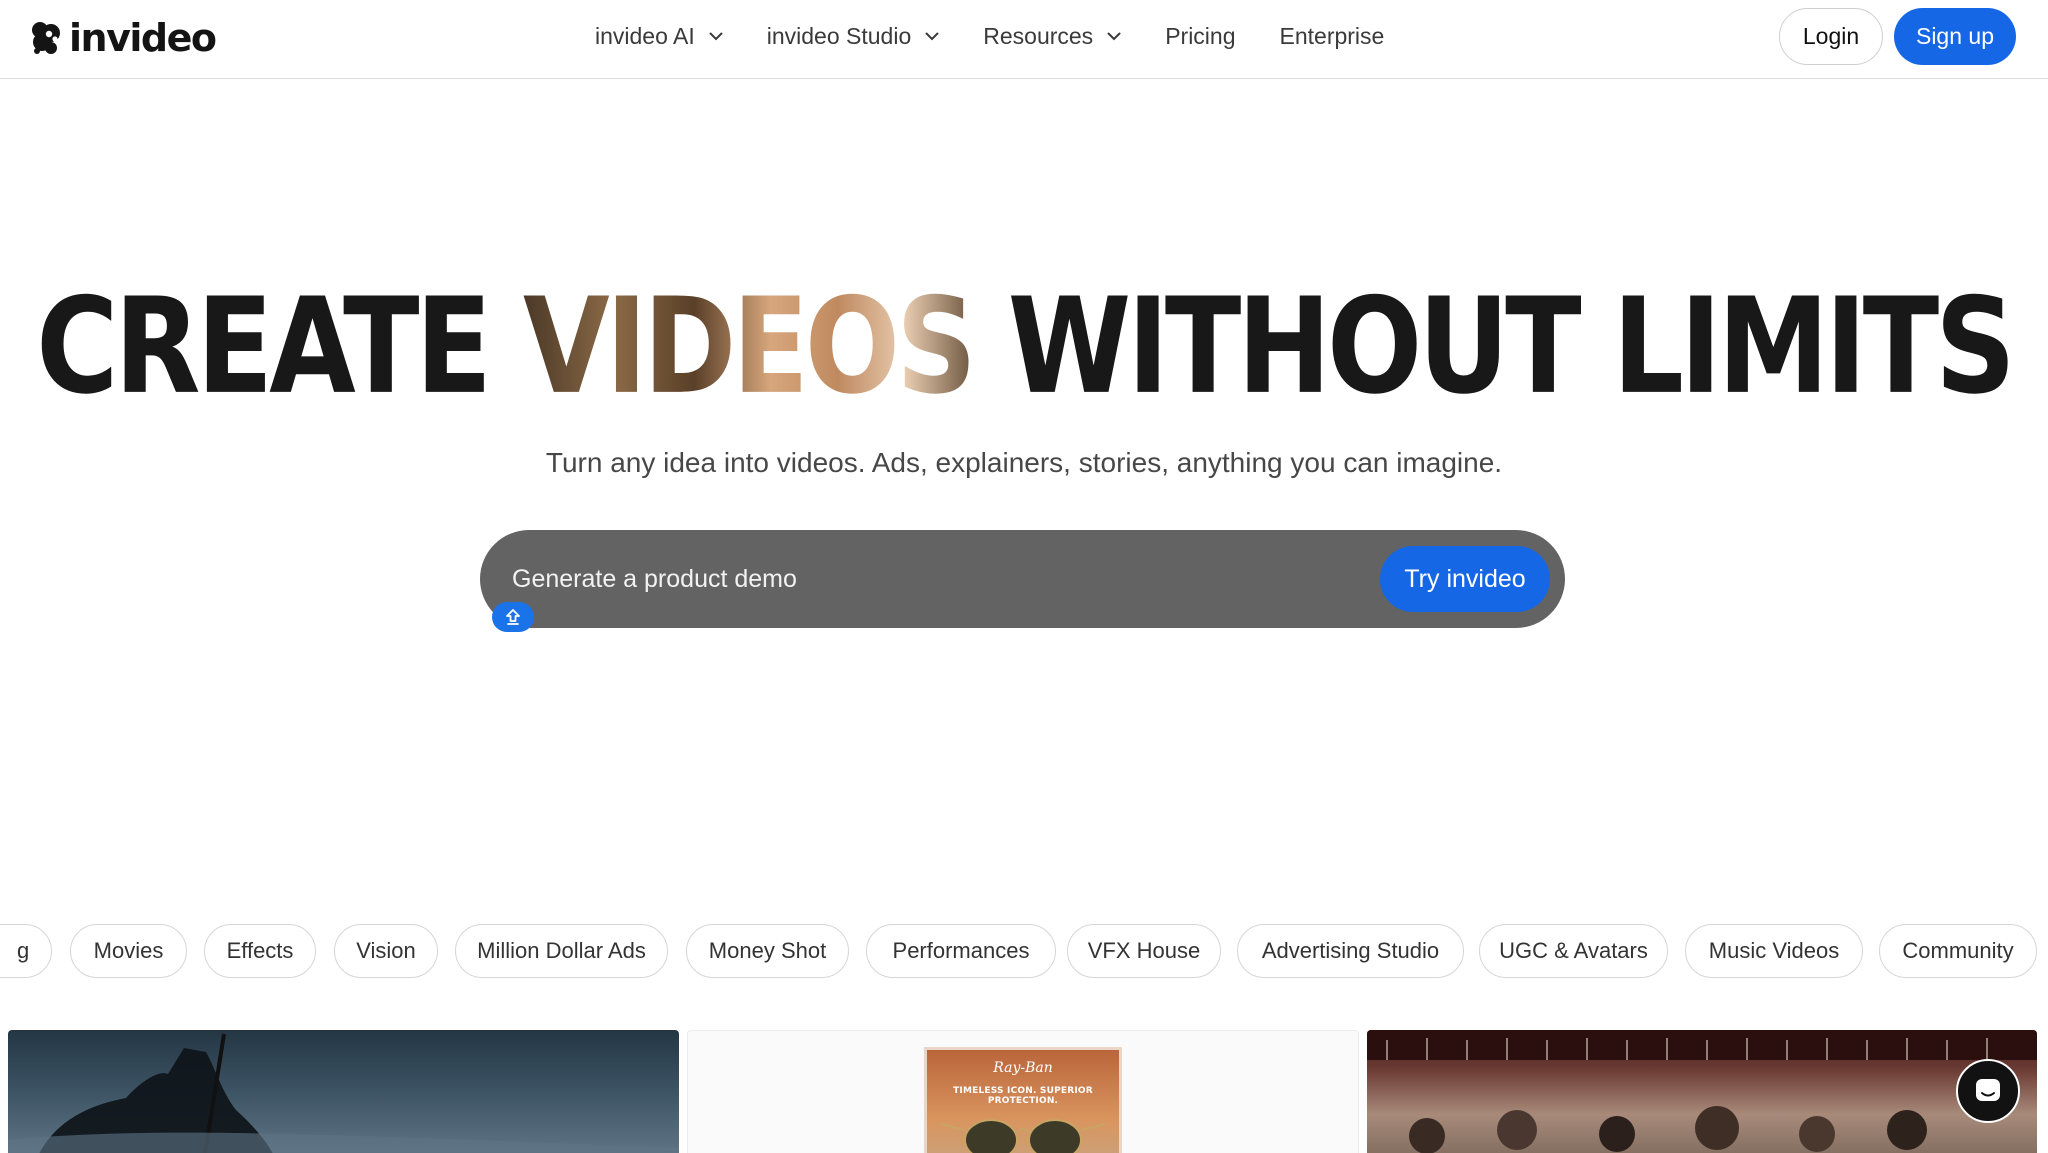 This screenshot has width=2048, height=1153. Describe the element at coordinates (46, 38) in the screenshot. I see `invideo-logo-icon` at that location.